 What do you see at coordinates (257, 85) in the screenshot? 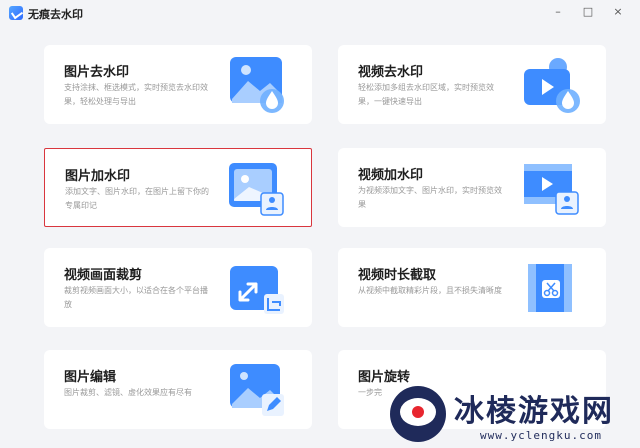
I see `image-remove-watermark-icon` at bounding box center [257, 85].